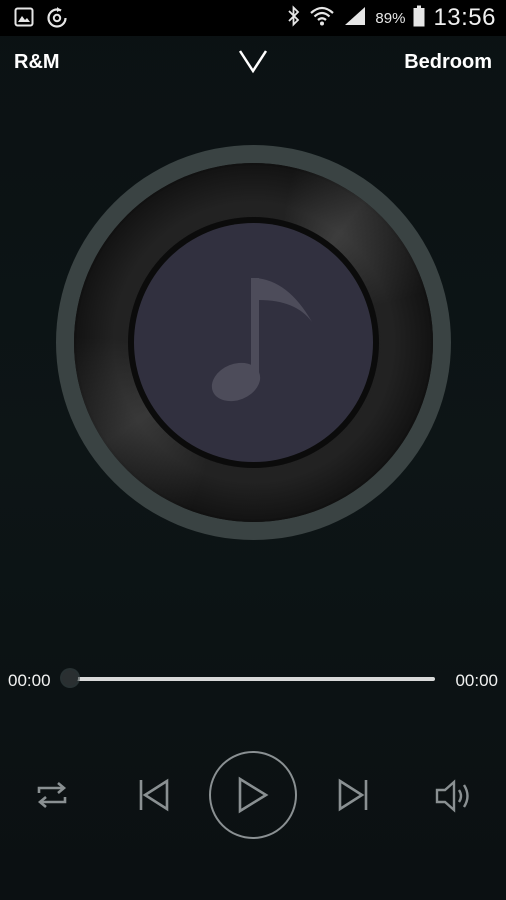  I want to click on total-time: 00:00, so click(476, 680).